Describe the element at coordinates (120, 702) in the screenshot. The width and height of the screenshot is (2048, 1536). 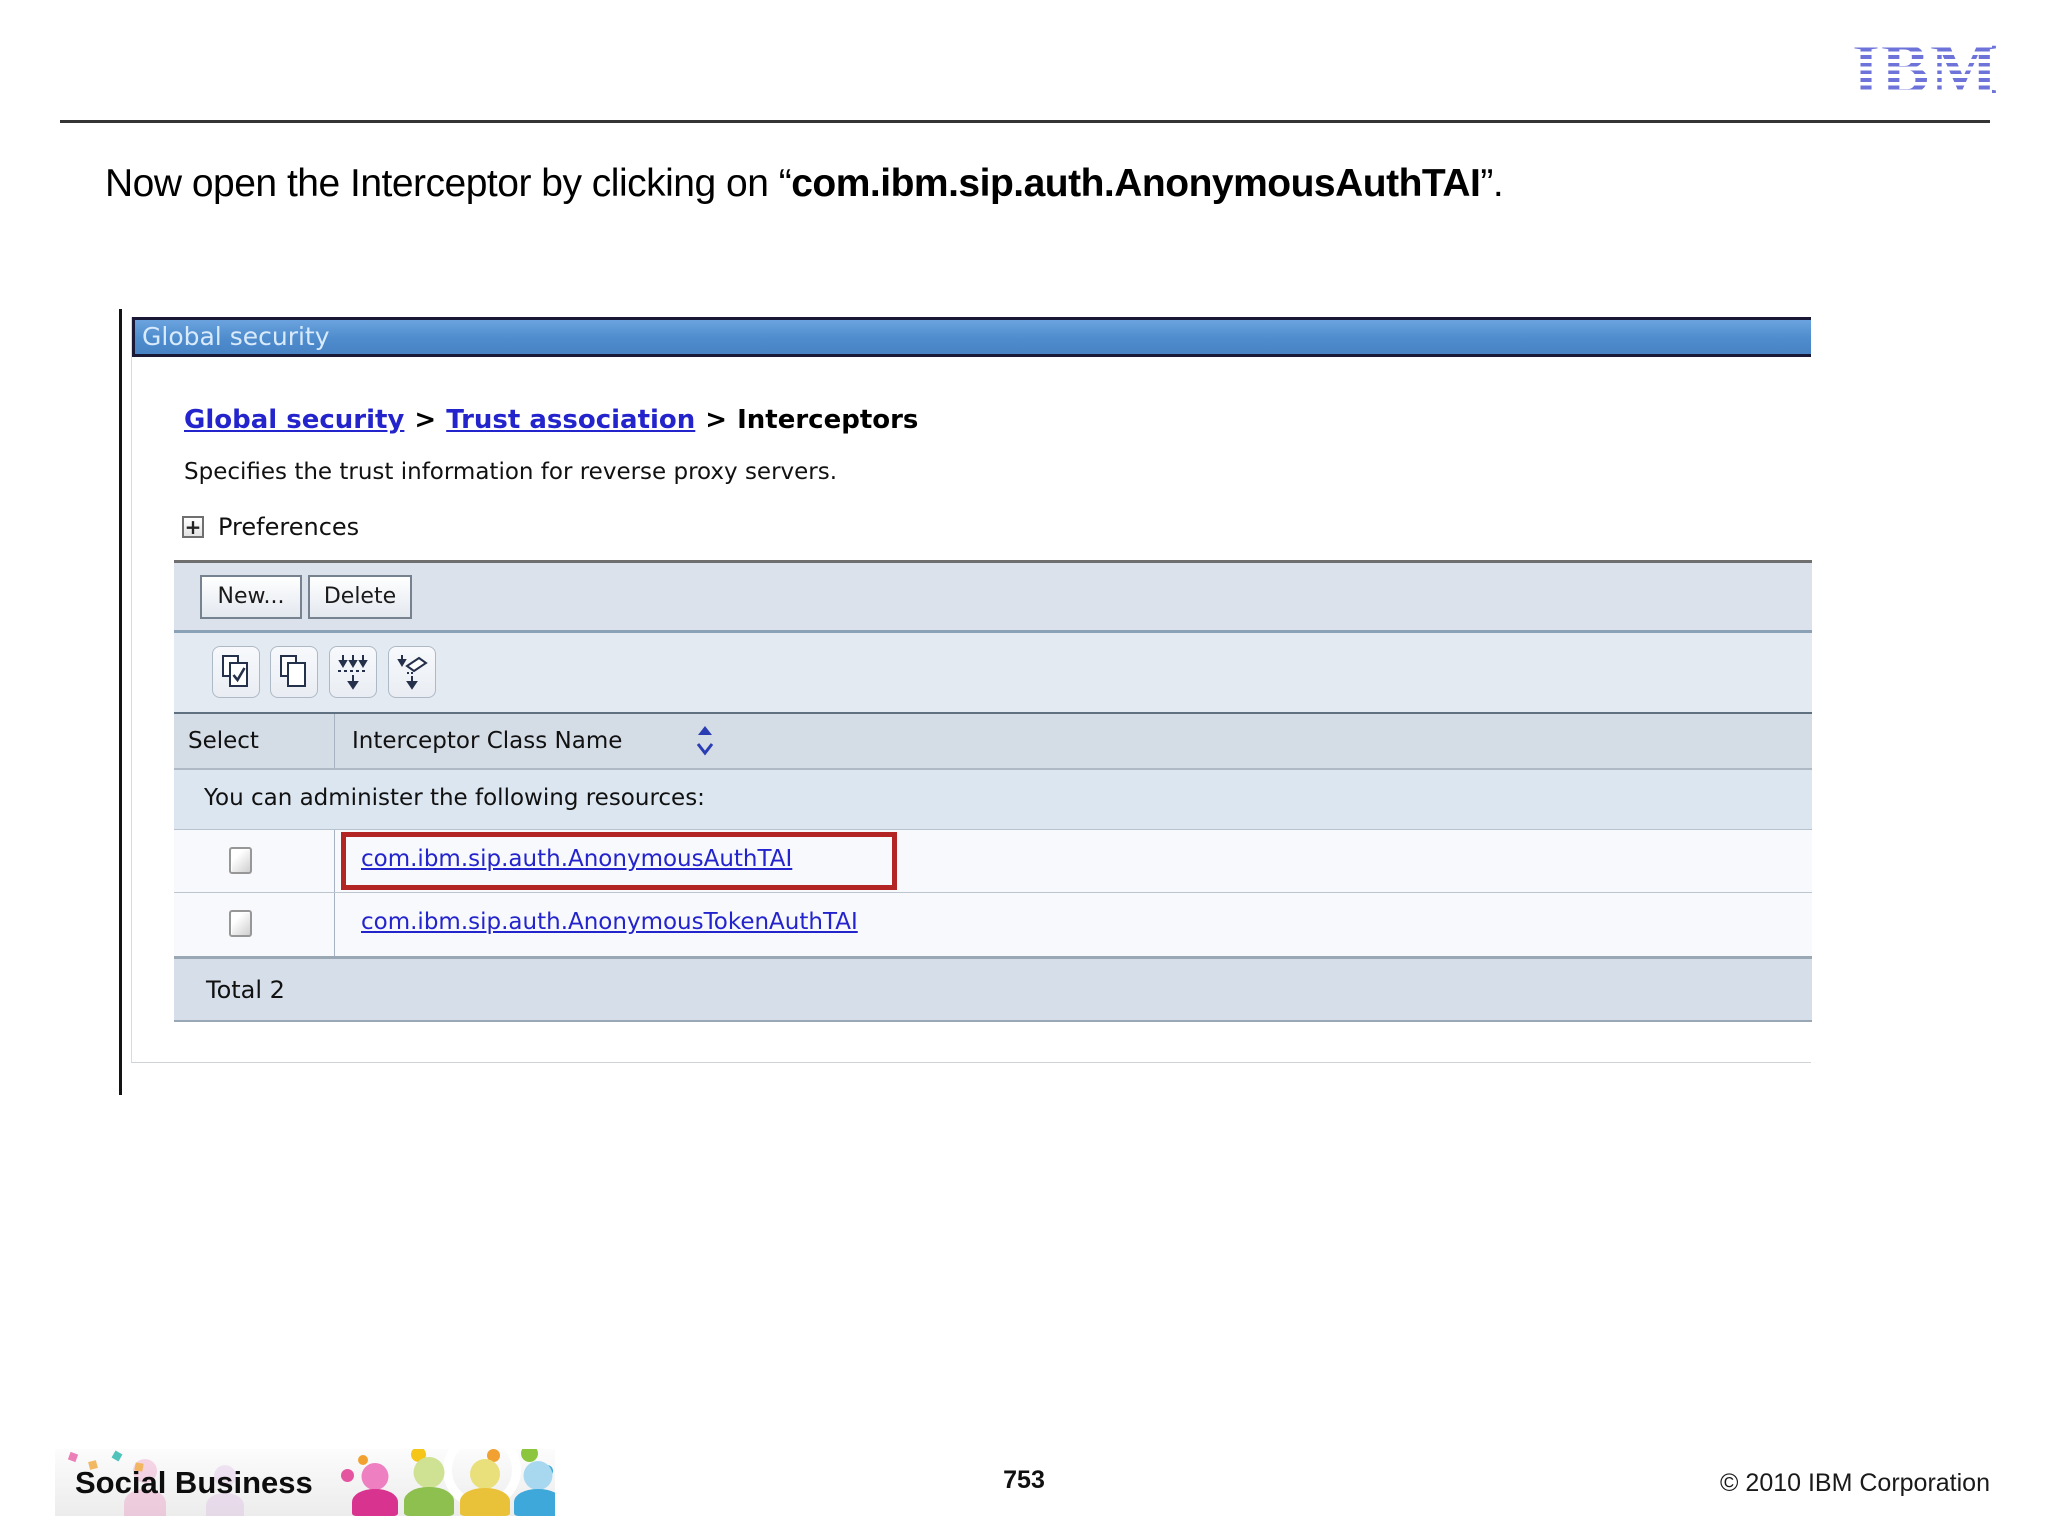
I see `slide-accent-bar` at that location.